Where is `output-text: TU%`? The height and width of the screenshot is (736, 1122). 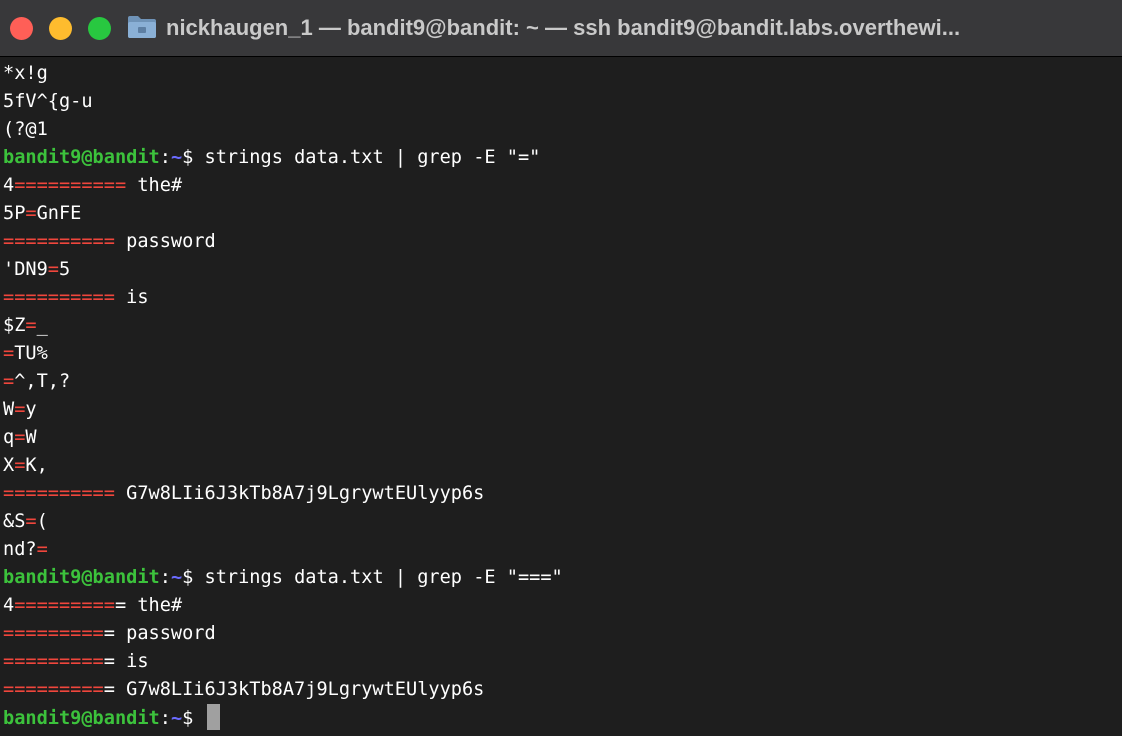 output-text: TU% is located at coordinates (31, 353).